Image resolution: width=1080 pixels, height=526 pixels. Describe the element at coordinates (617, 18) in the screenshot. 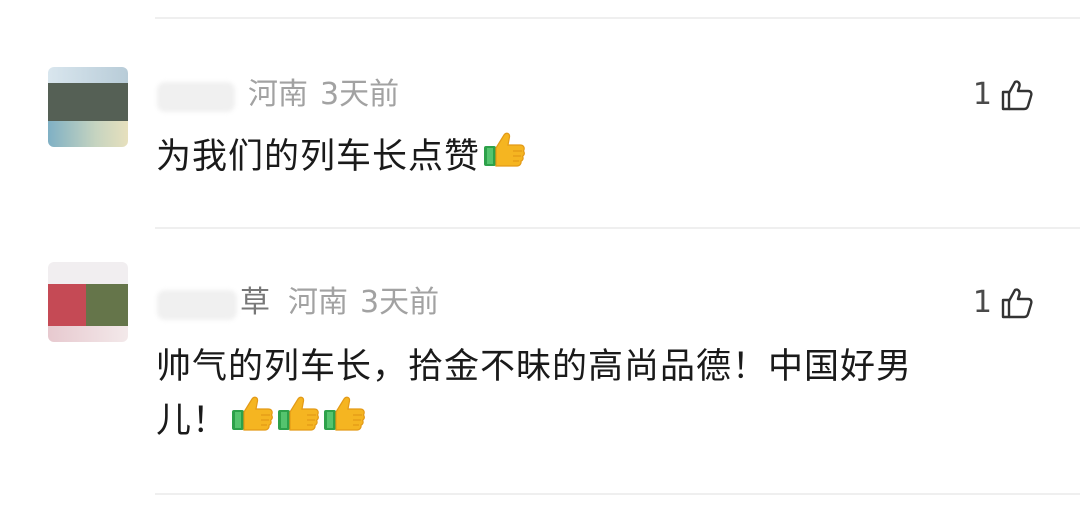

I see `divider-top` at that location.